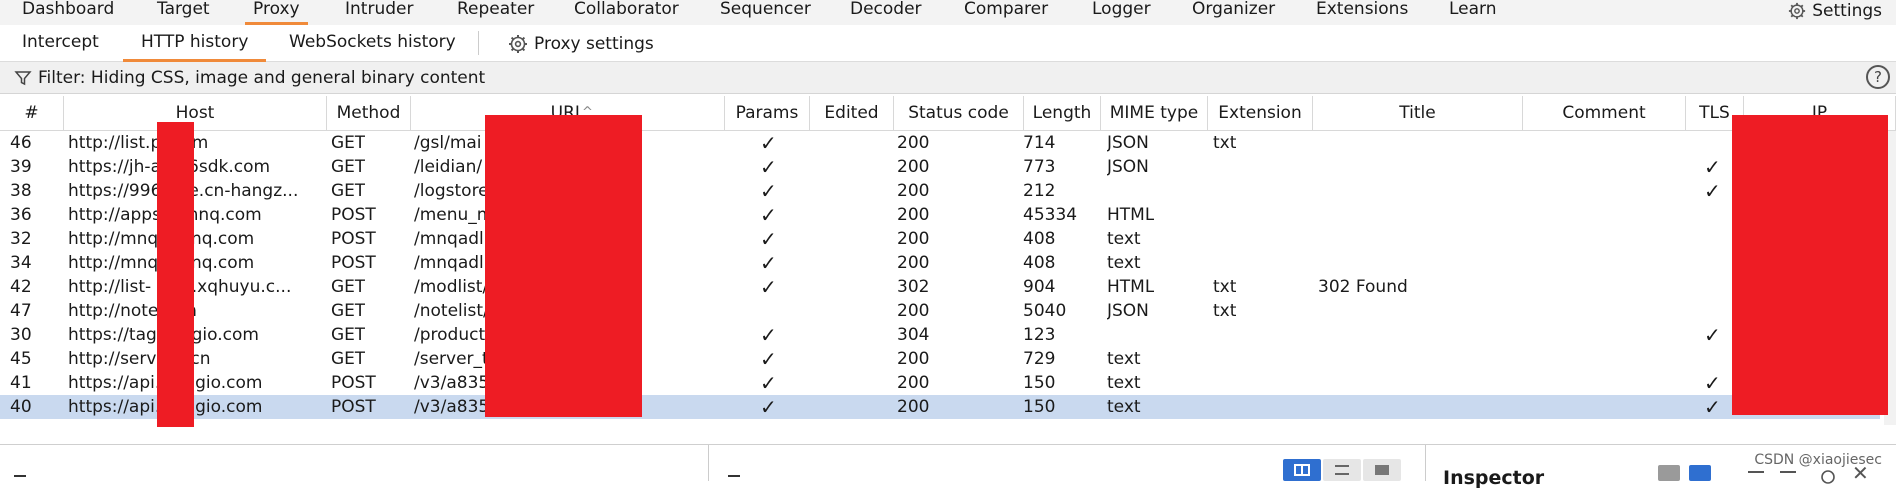 This screenshot has height=489, width=1896. I want to click on watermark: CSDN @xiaojiesec, so click(1818, 460).